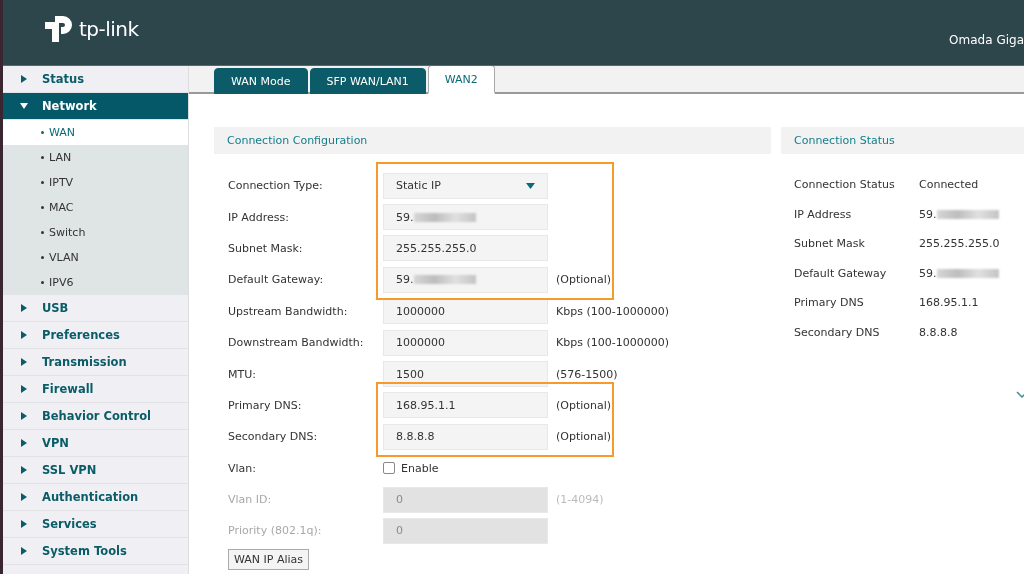  Describe the element at coordinates (465, 436) in the screenshot. I see `input-field: 8.8.8.8` at that location.